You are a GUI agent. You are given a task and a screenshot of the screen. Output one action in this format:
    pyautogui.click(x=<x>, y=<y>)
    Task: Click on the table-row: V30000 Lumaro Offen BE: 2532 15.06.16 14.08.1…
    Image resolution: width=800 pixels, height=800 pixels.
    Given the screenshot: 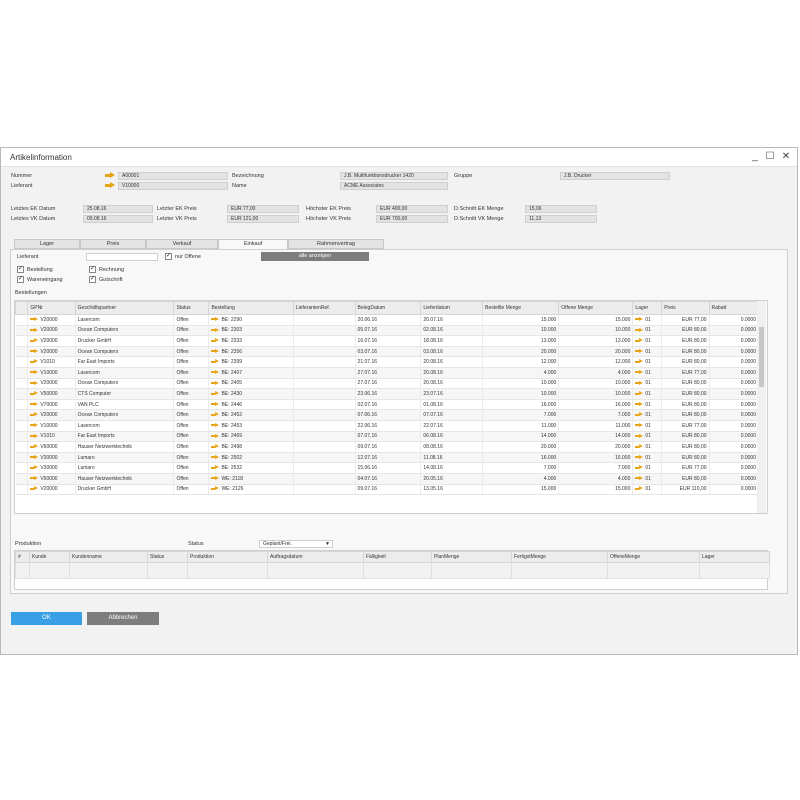 What is the action you would take?
    pyautogui.click(x=387, y=468)
    